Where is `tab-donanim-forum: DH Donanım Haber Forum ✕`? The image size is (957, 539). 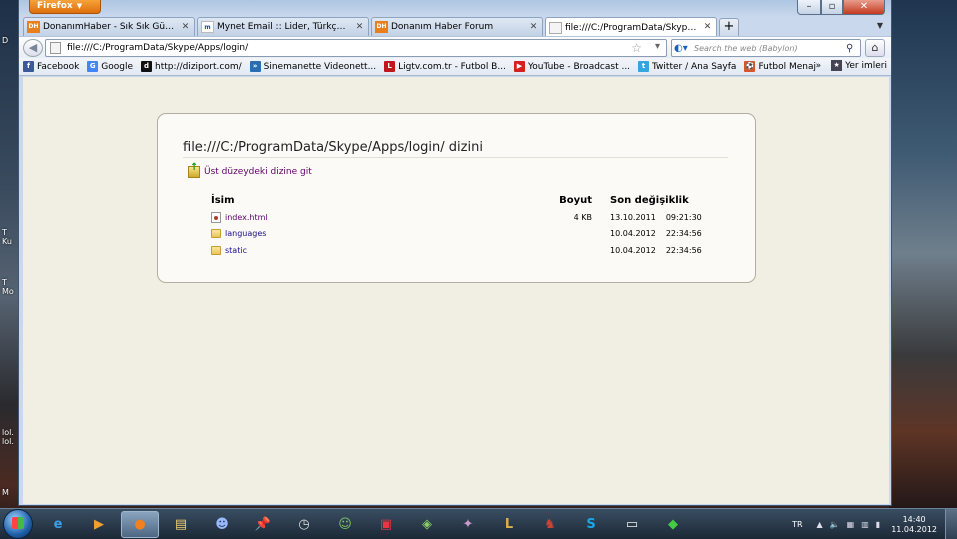 tab-donanim-forum: DH Donanım Haber Forum ✕ is located at coordinates (457, 26).